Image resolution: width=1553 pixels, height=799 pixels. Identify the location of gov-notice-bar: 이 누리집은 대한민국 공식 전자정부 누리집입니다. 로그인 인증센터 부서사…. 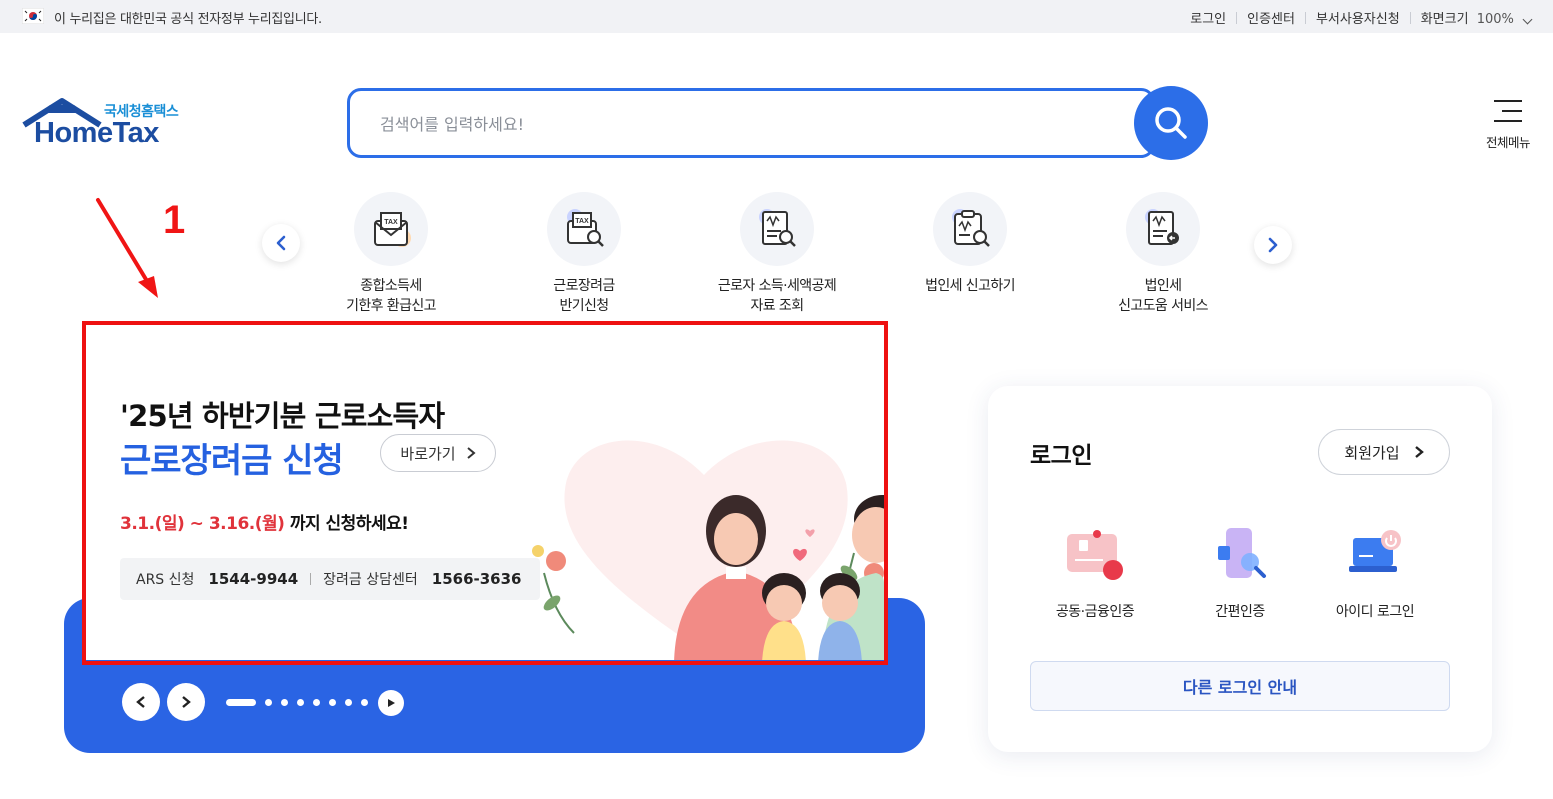
(776, 16).